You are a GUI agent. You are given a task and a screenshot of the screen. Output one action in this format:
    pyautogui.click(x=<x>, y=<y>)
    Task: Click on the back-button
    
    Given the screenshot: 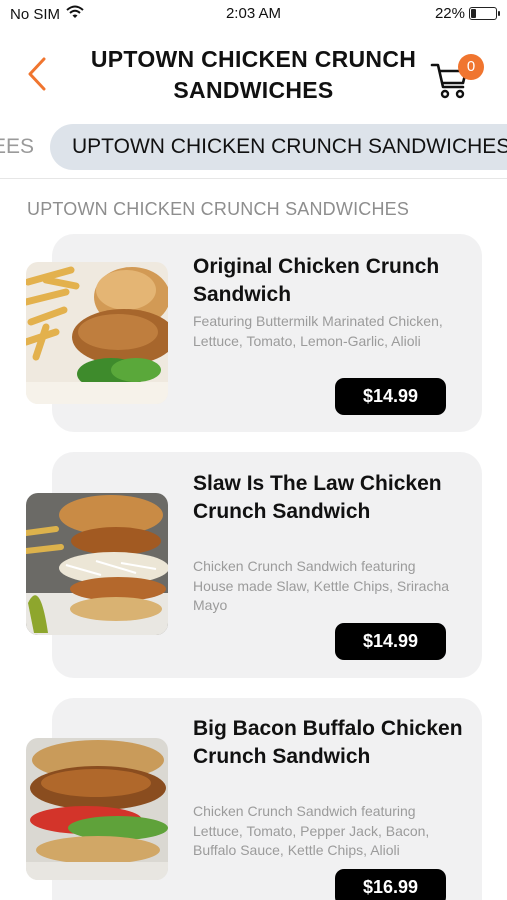 What is the action you would take?
    pyautogui.click(x=37, y=74)
    